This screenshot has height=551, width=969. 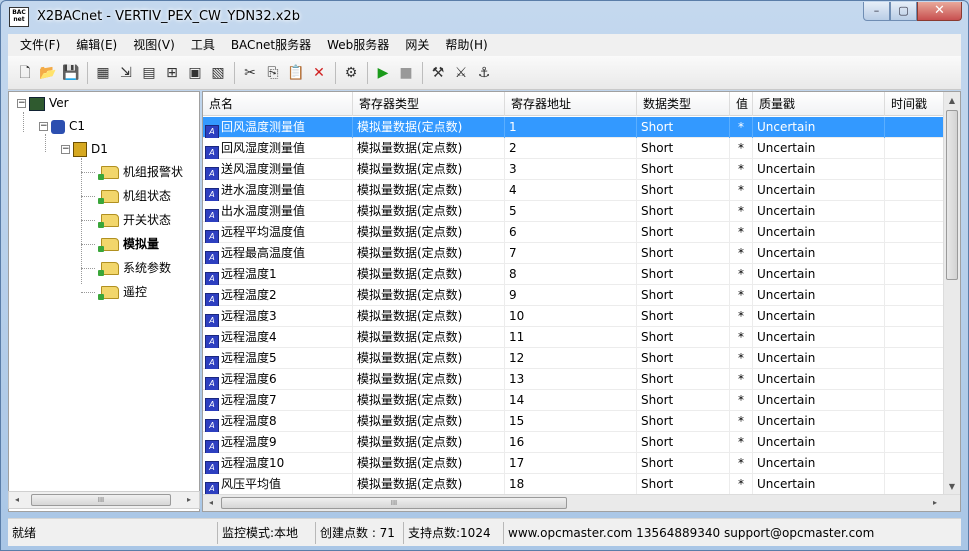 I want to click on table-row: A 远程温度5 模拟量数据(定点数) 12 Short * Uncertain, so click(x=574, y=358).